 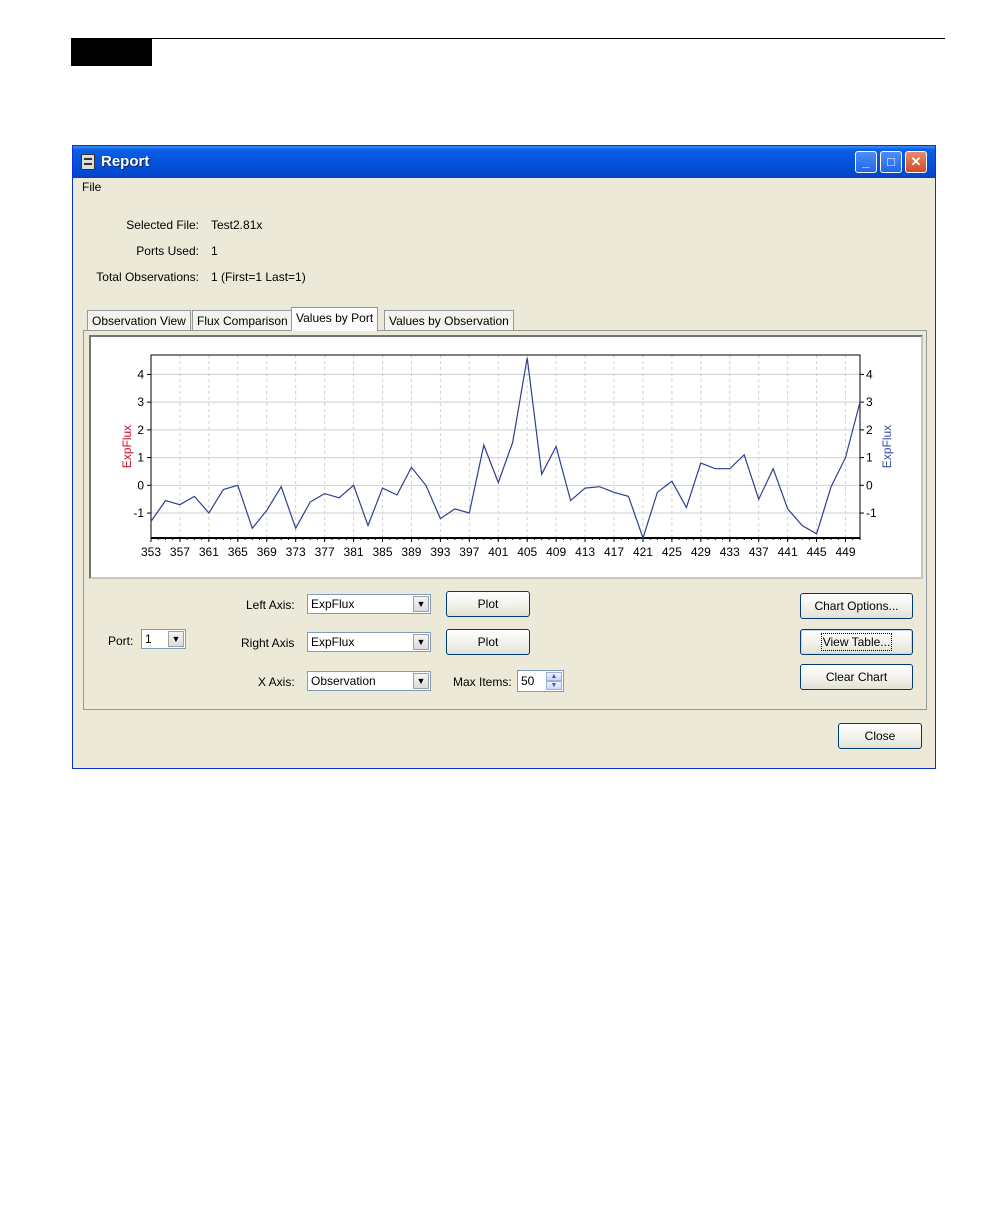 What do you see at coordinates (209, 552) in the screenshot?
I see `x-tick-label: 361` at bounding box center [209, 552].